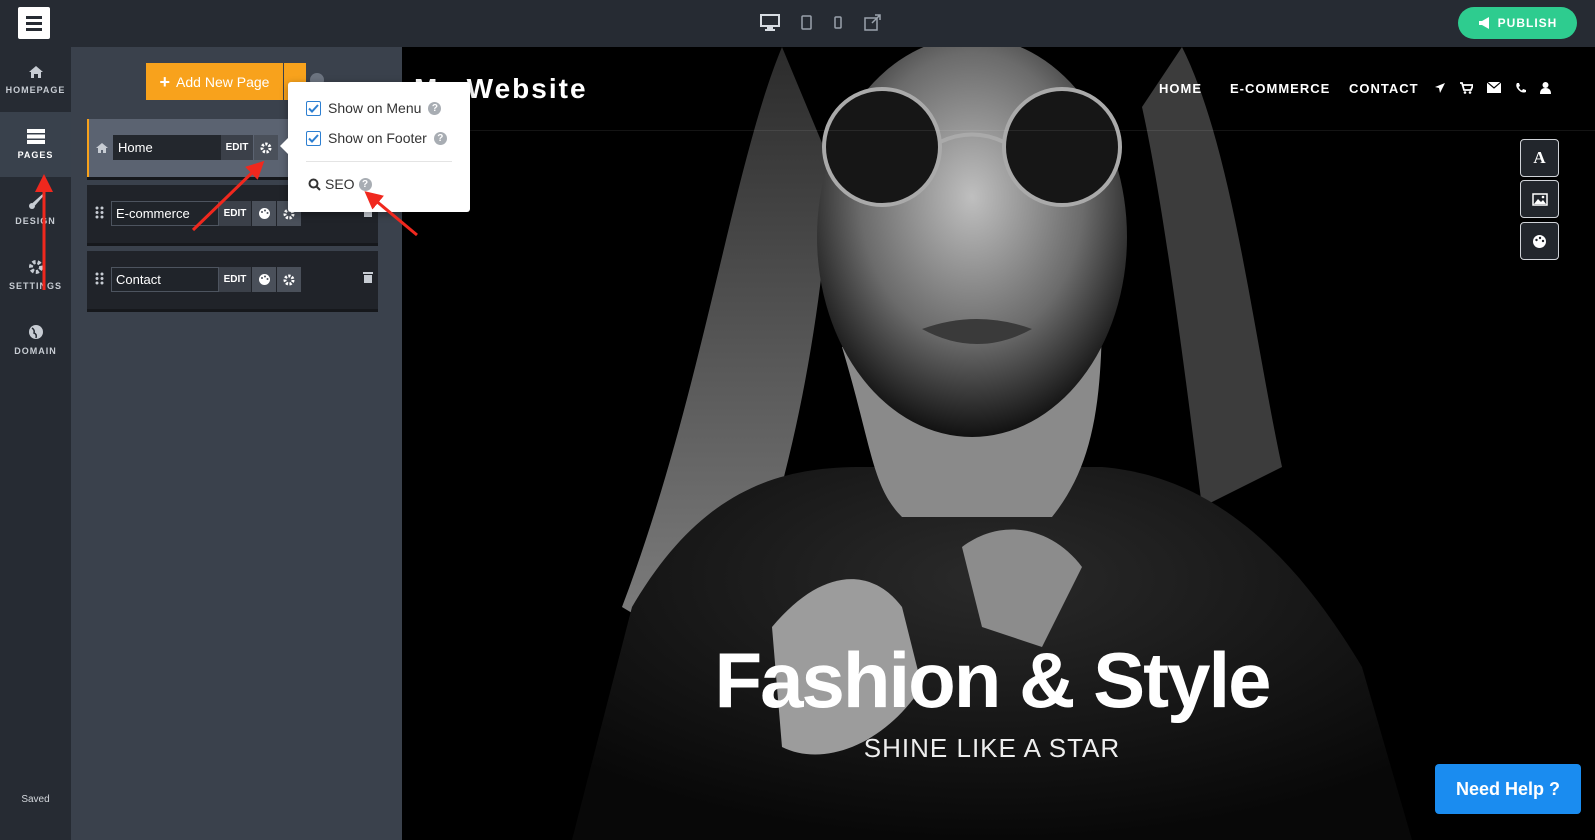 Image resolution: width=1595 pixels, height=840 pixels. I want to click on show-on-menu-checkbox, so click(313, 108).